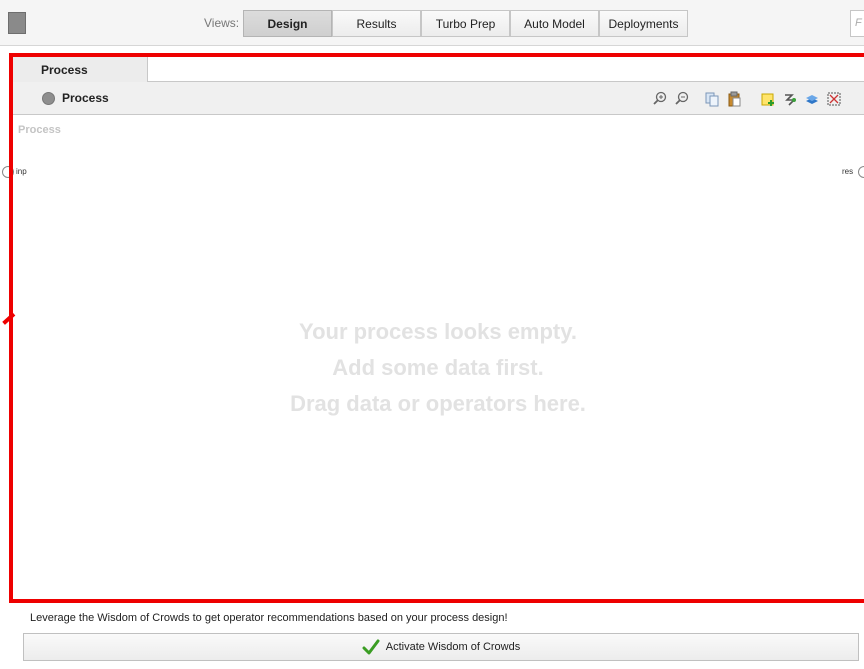  I want to click on view-tab-label: Results, so click(376, 23).